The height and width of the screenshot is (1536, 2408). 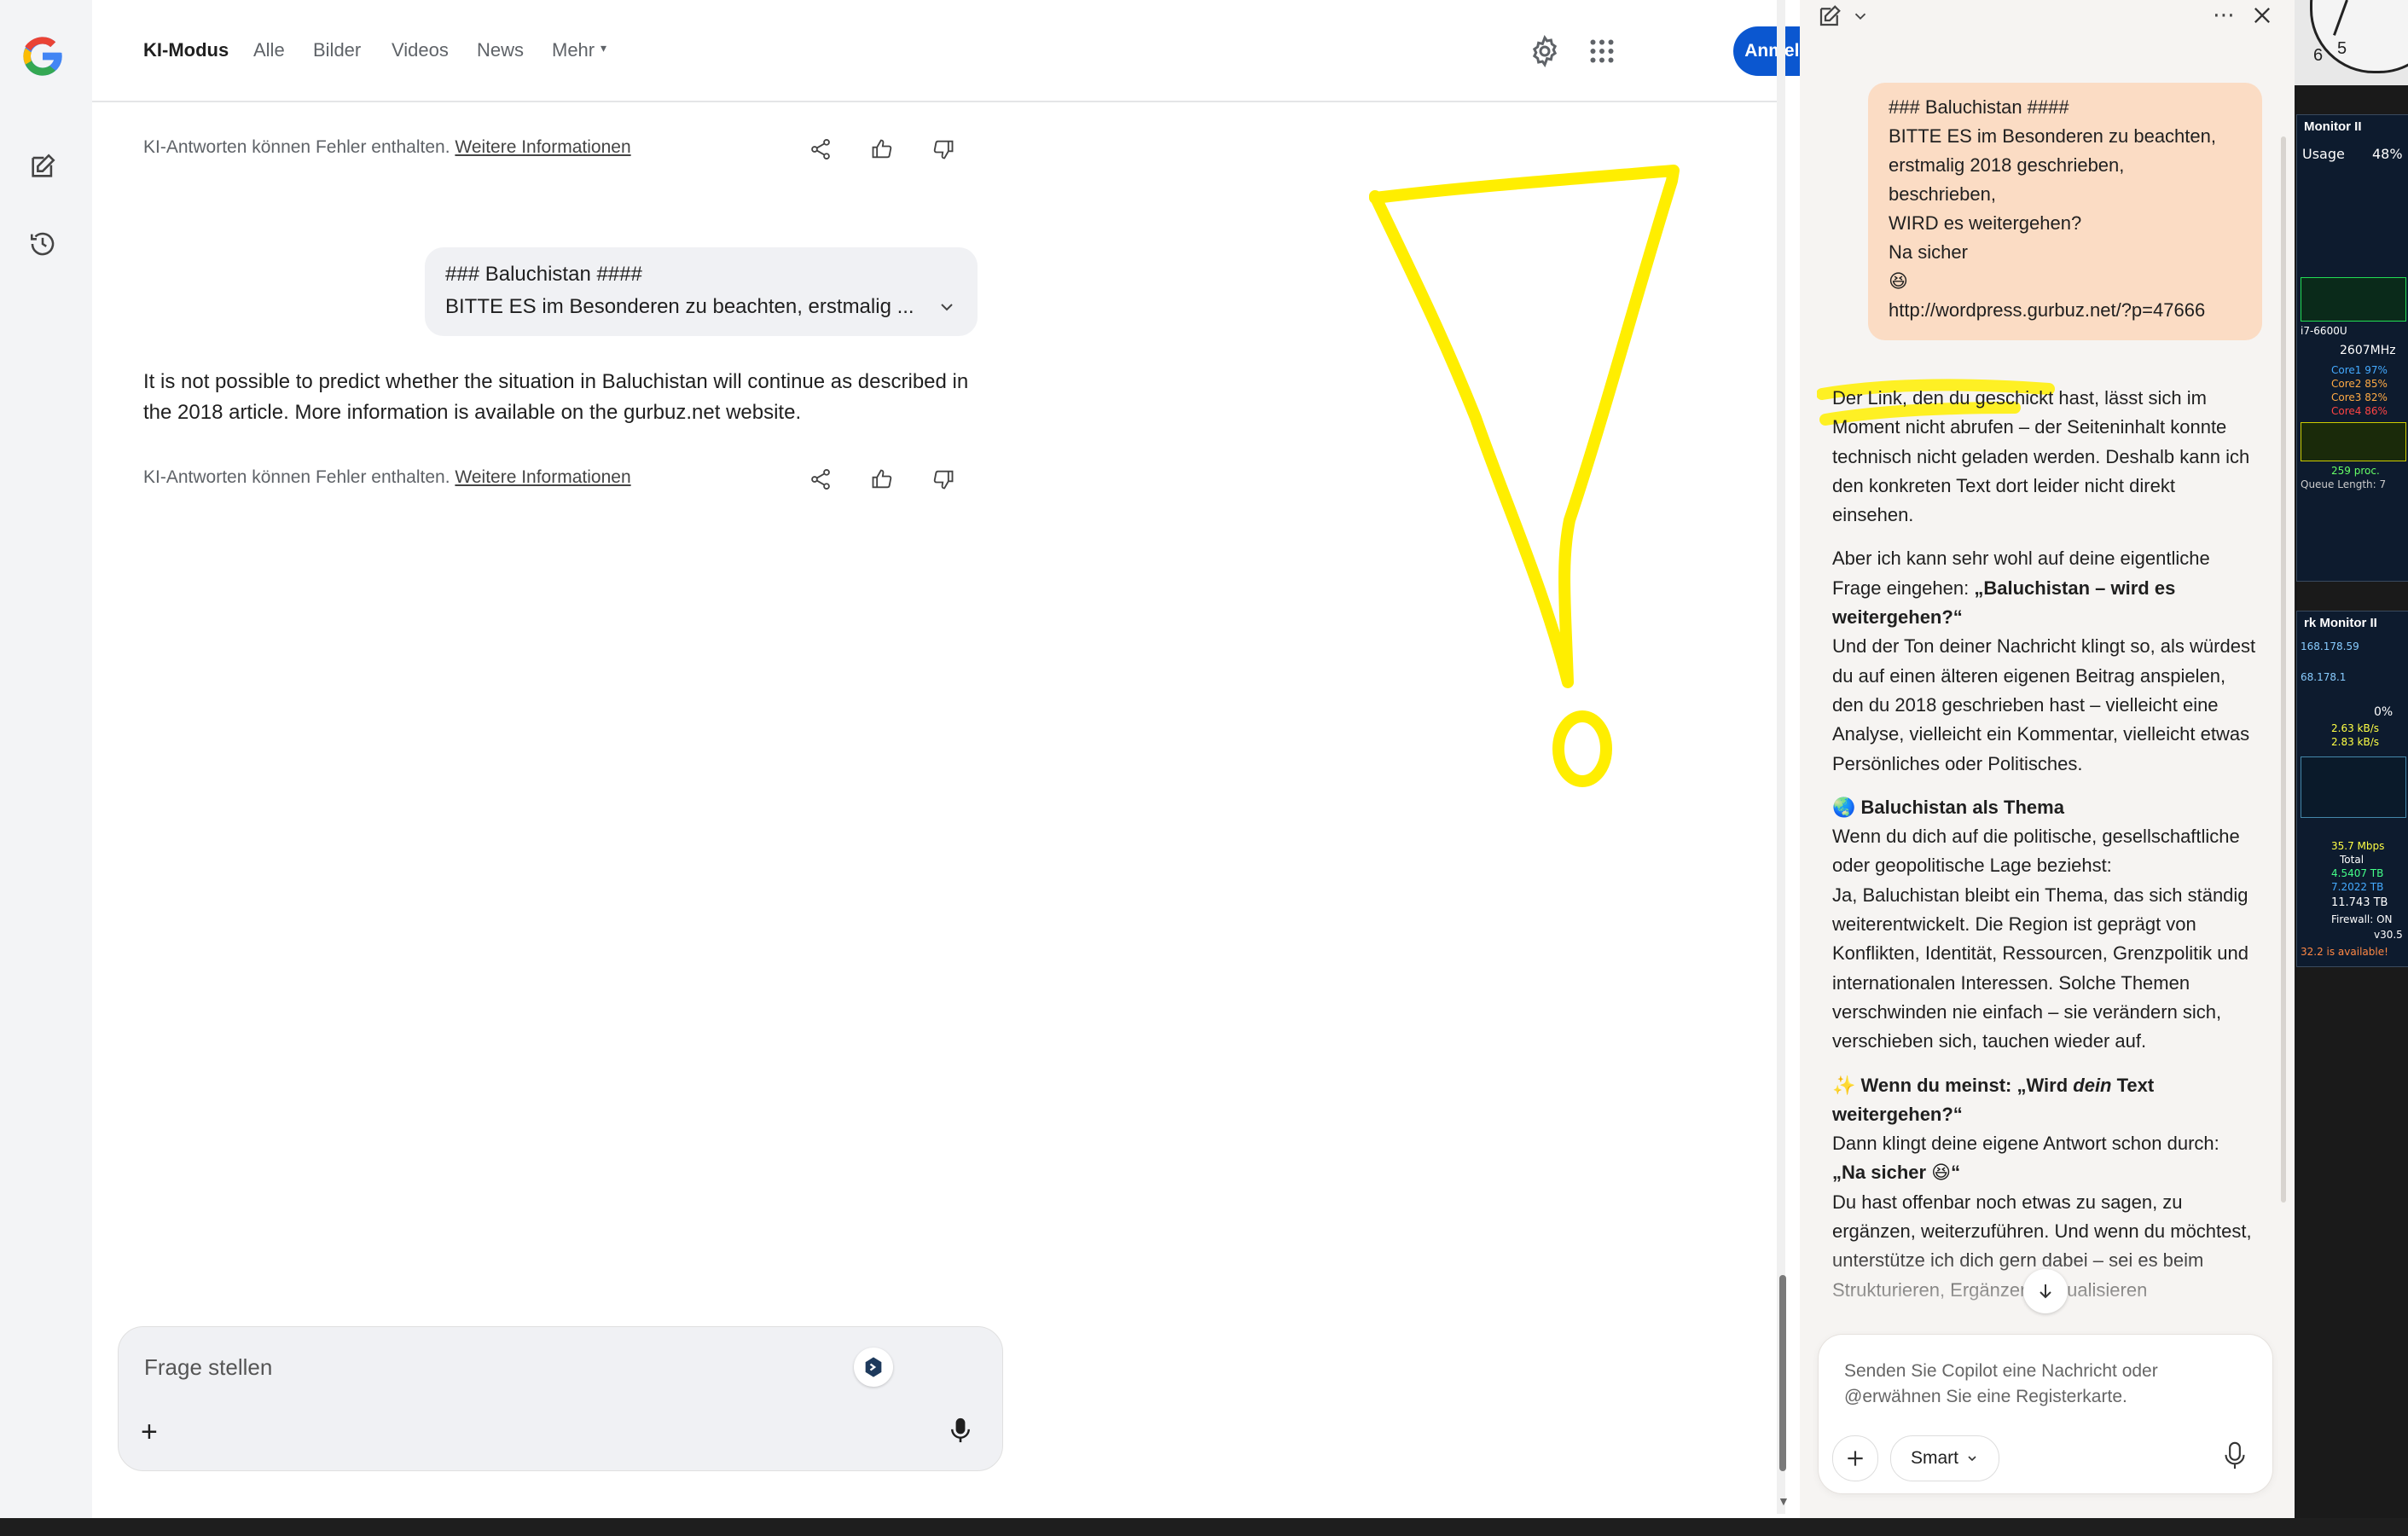 I want to click on message-line: ### Baluchistan ####, so click(x=1979, y=107).